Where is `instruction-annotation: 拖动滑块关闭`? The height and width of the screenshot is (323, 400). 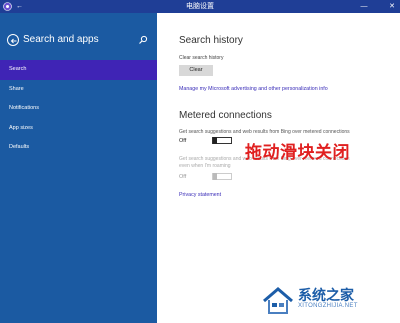
instruction-annotation: 拖动滑块关闭 is located at coordinates (297, 152).